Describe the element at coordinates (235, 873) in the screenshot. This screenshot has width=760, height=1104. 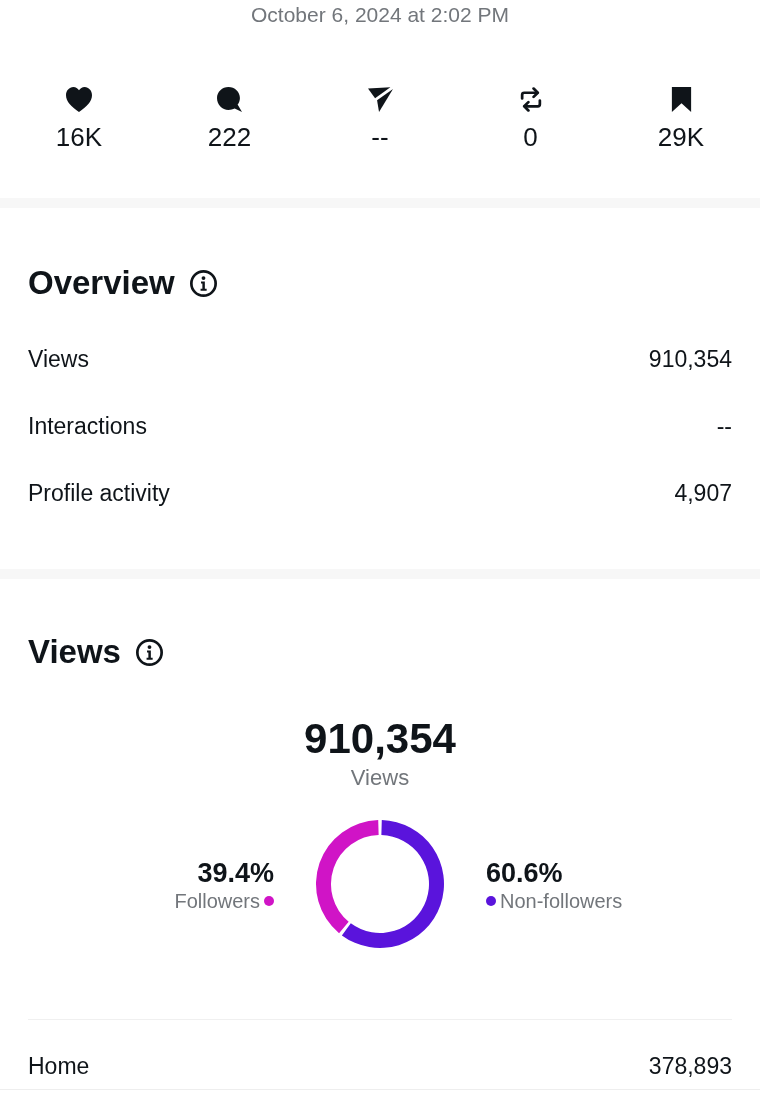
I see `percent-label: 39.4%` at that location.